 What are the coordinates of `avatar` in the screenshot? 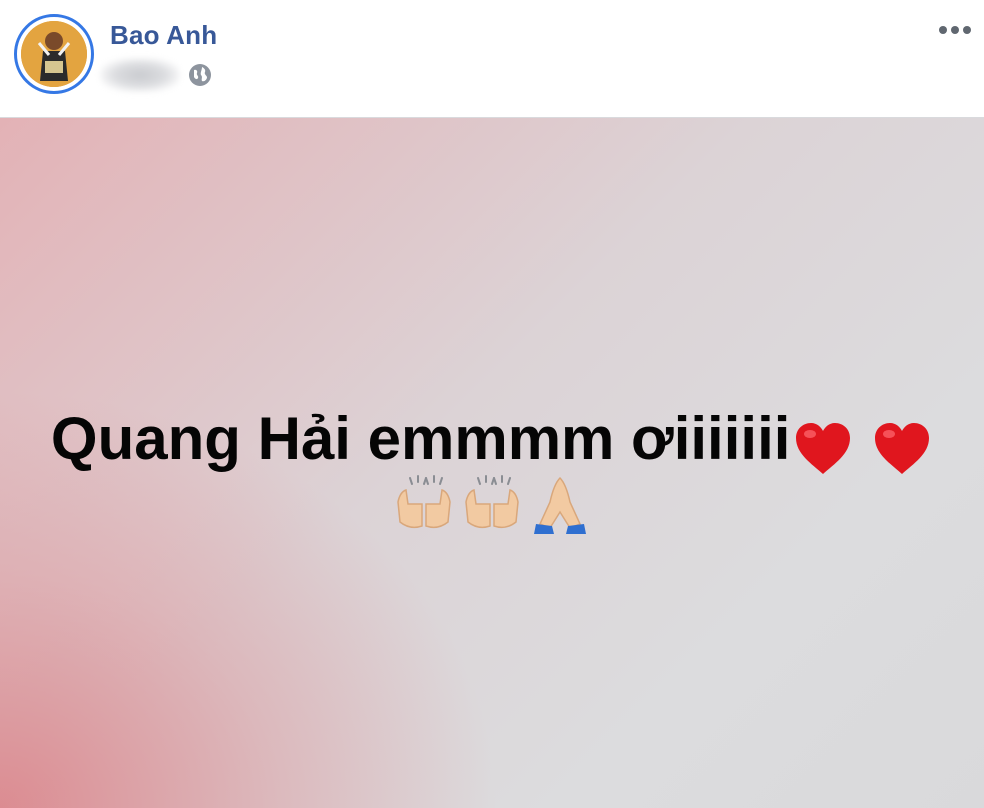 It's located at (54, 54).